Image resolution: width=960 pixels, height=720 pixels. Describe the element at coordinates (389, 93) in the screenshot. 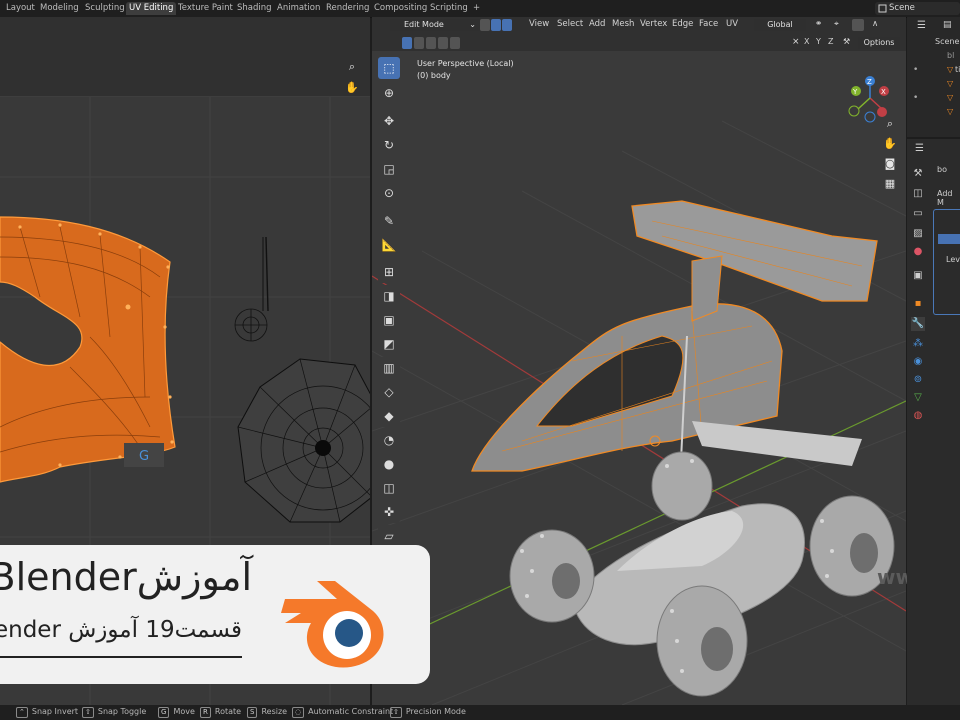

I see `cursor-tool-icon: ⊕` at that location.